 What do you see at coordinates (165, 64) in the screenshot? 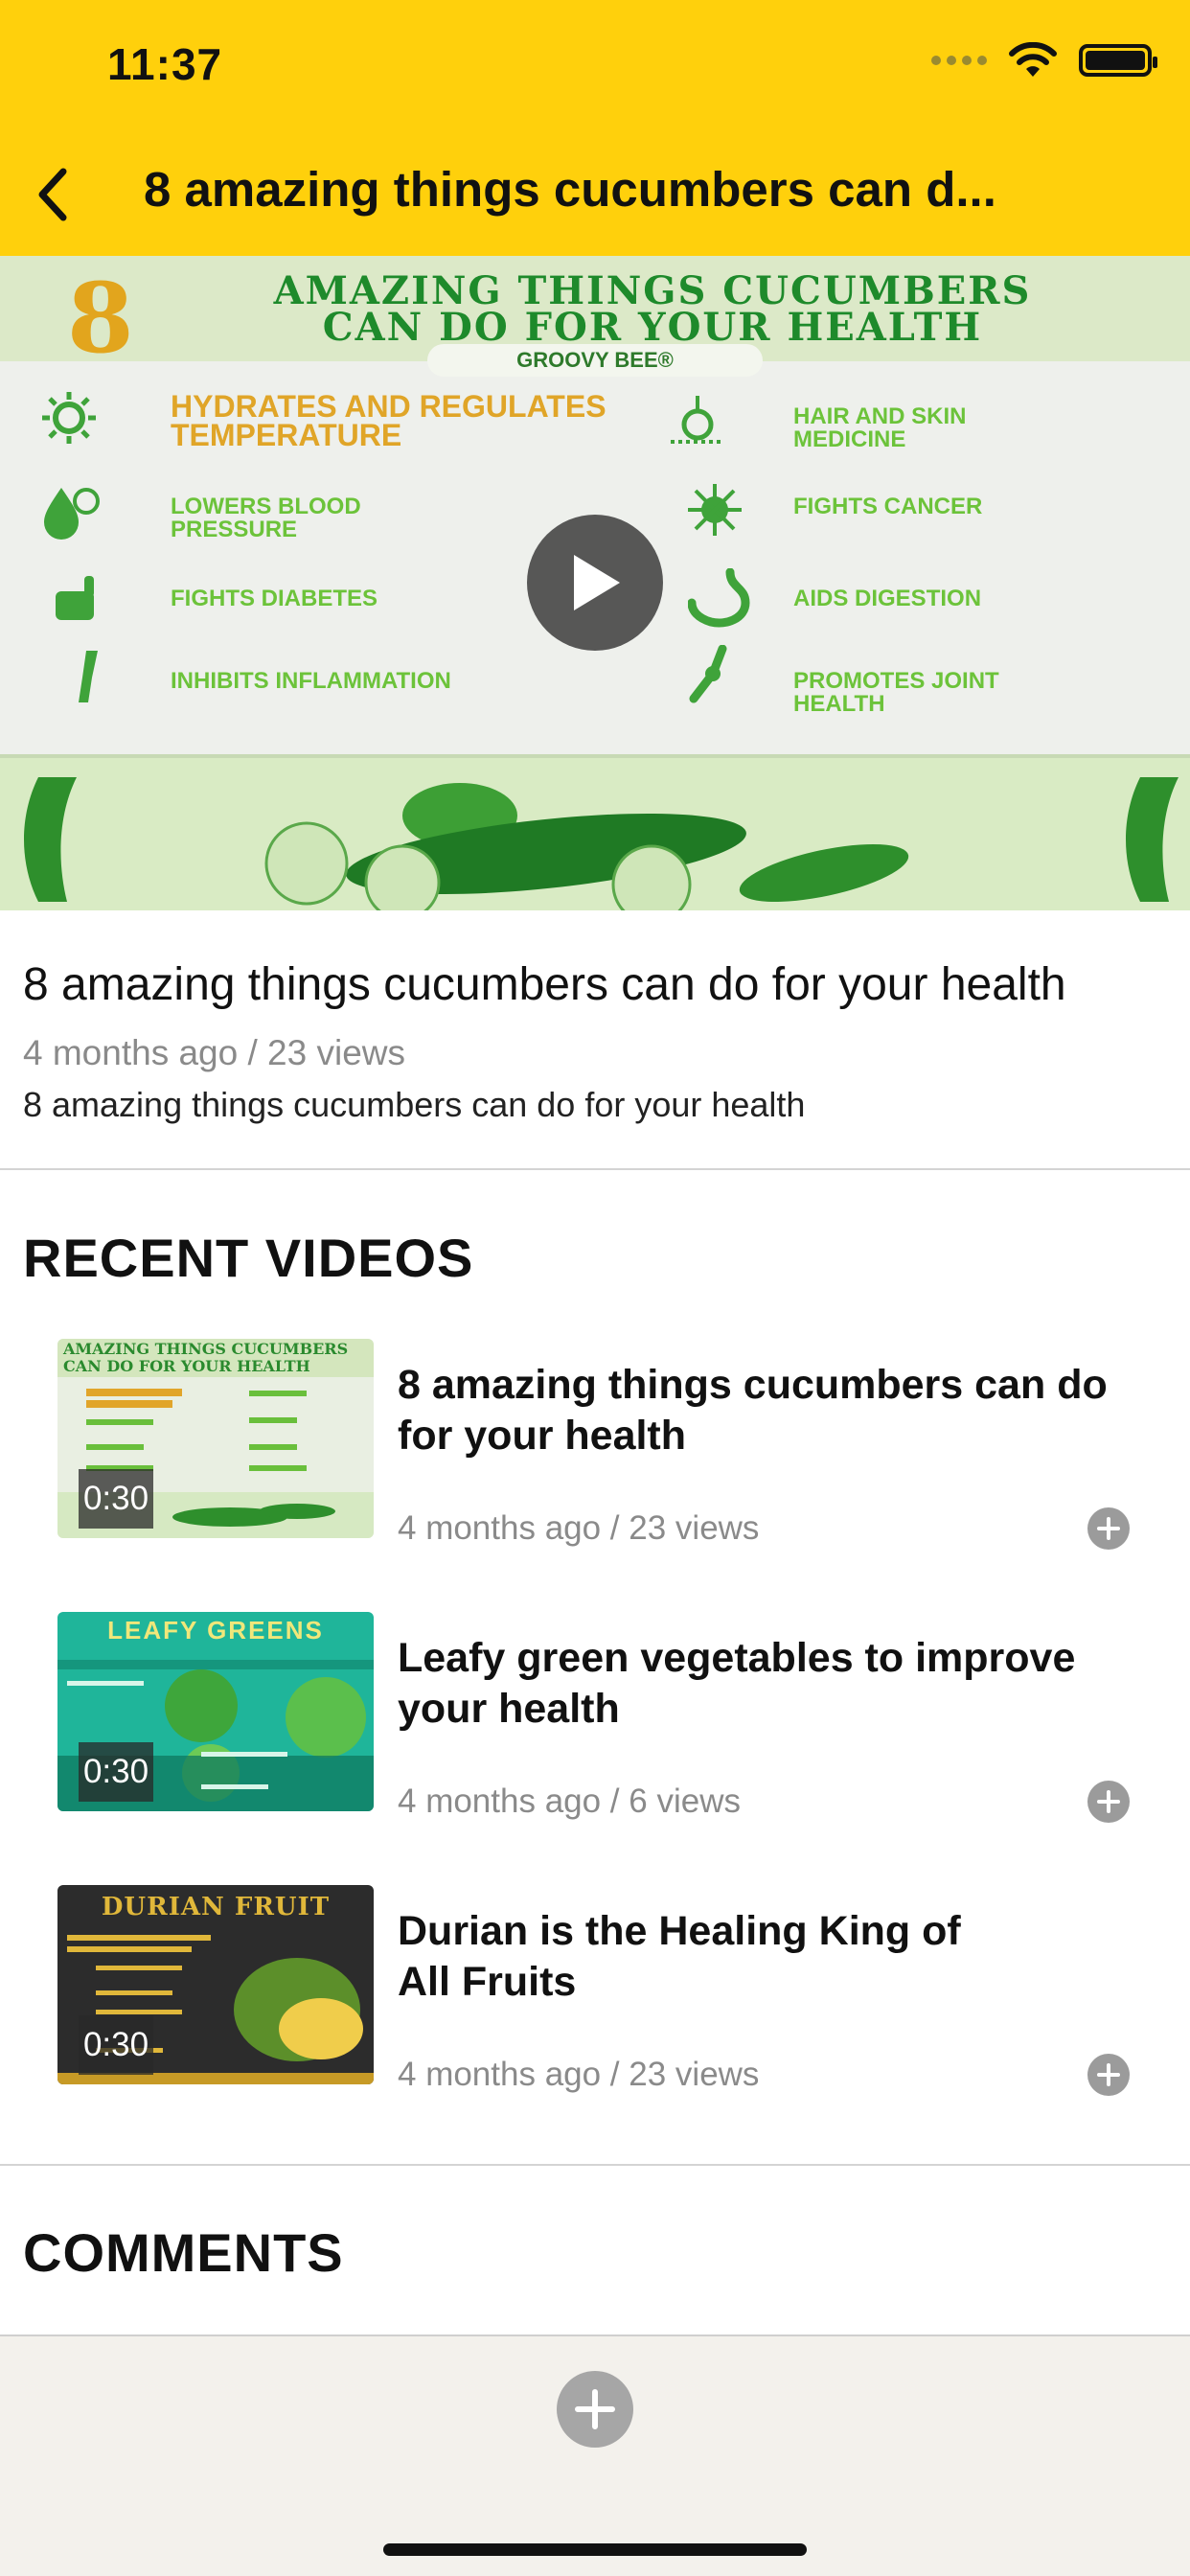
I see `status-time: 11:37` at bounding box center [165, 64].